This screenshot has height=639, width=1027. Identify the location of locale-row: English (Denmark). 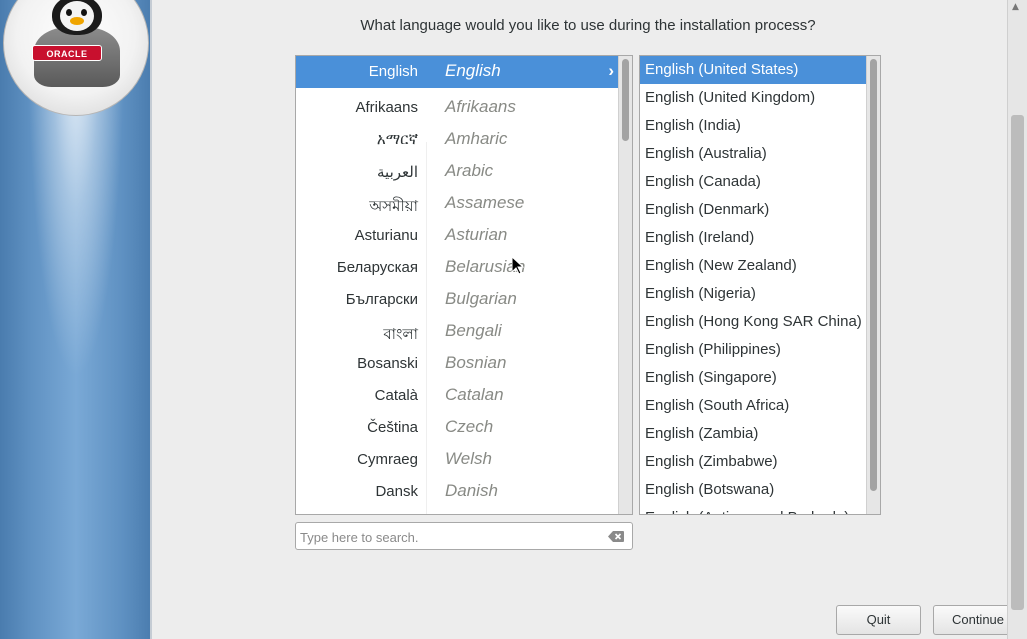
(754, 210).